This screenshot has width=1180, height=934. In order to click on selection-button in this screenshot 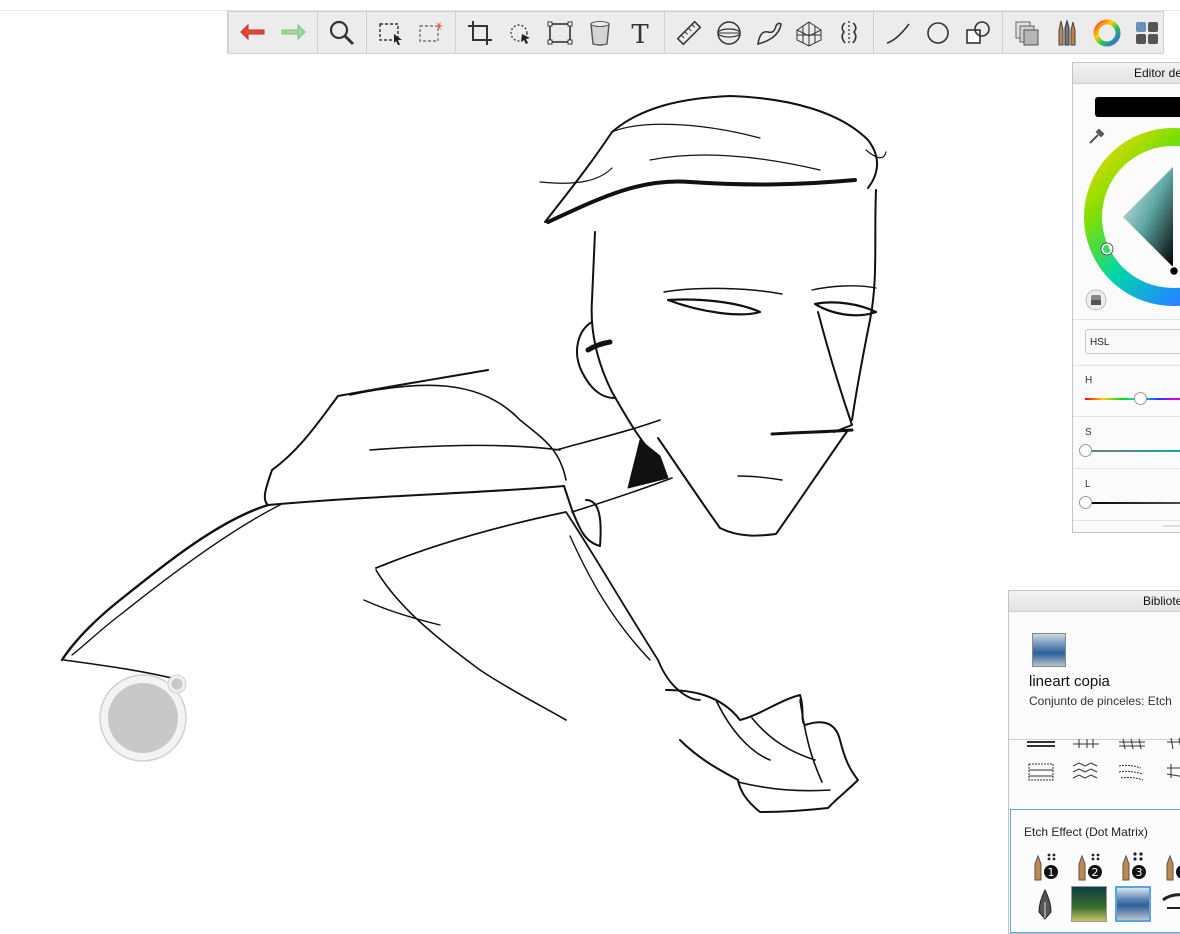, I will do `click(391, 33)`.